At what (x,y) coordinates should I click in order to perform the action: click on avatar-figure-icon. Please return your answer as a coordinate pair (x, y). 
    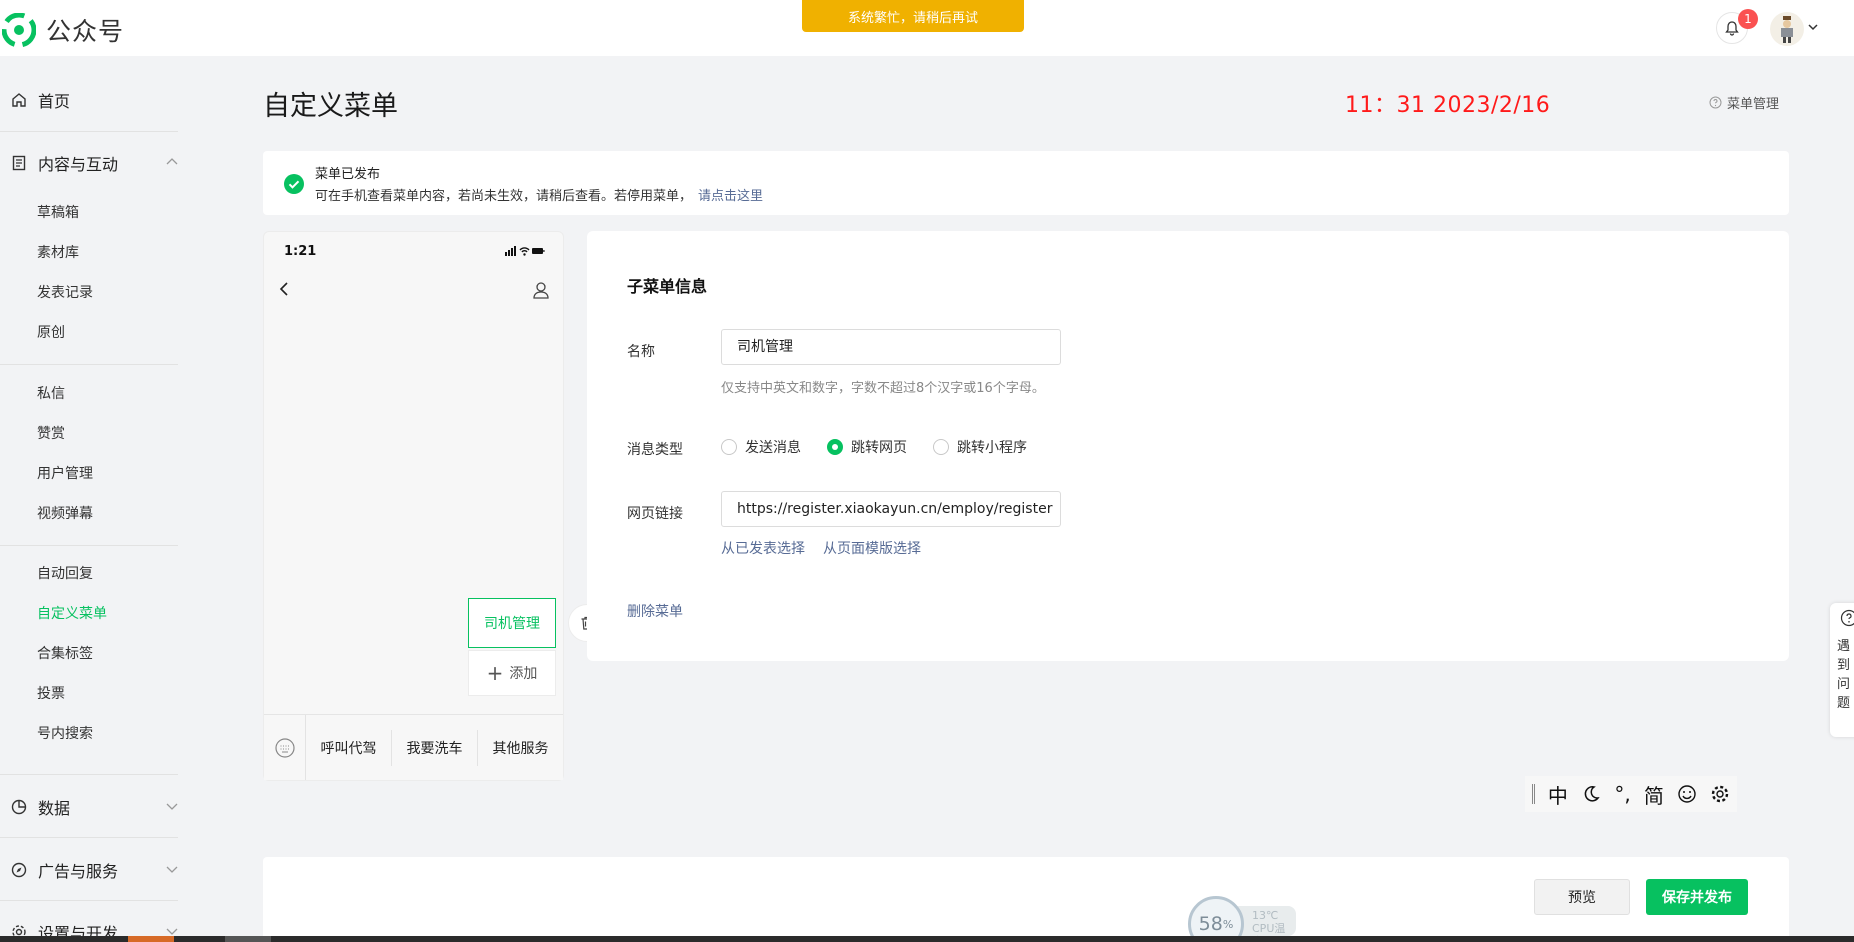
    Looking at the image, I should click on (1787, 29).